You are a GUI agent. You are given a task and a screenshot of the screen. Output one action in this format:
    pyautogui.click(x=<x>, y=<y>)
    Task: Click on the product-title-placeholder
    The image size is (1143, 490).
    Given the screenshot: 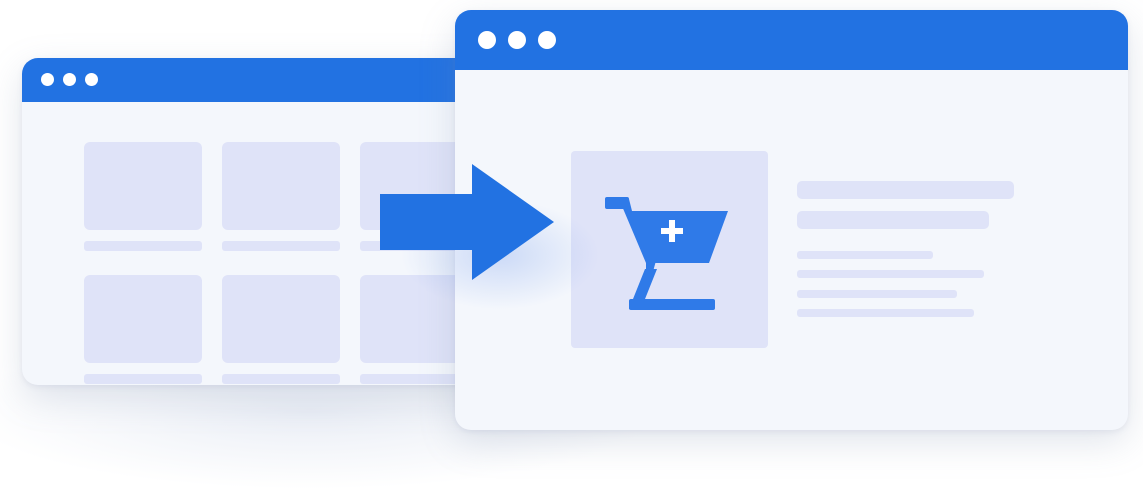 What is the action you would take?
    pyautogui.click(x=905, y=190)
    